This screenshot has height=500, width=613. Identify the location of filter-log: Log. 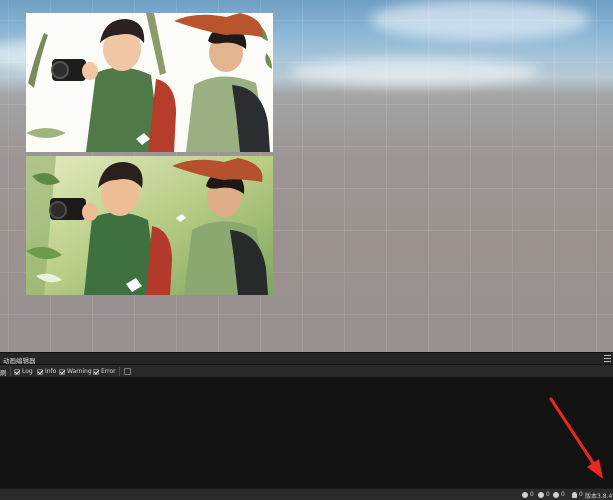
(23, 371).